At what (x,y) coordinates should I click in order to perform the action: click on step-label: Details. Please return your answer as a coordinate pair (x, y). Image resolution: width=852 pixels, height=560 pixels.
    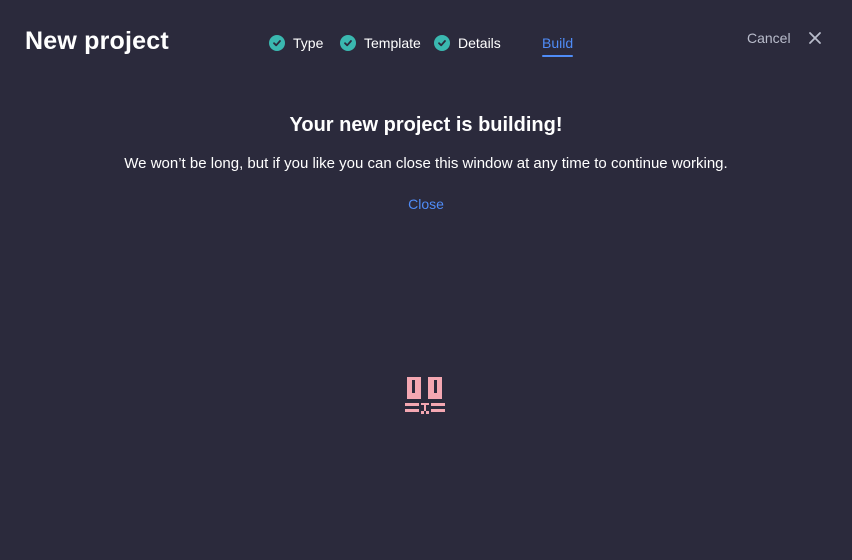
    Looking at the image, I should click on (479, 43).